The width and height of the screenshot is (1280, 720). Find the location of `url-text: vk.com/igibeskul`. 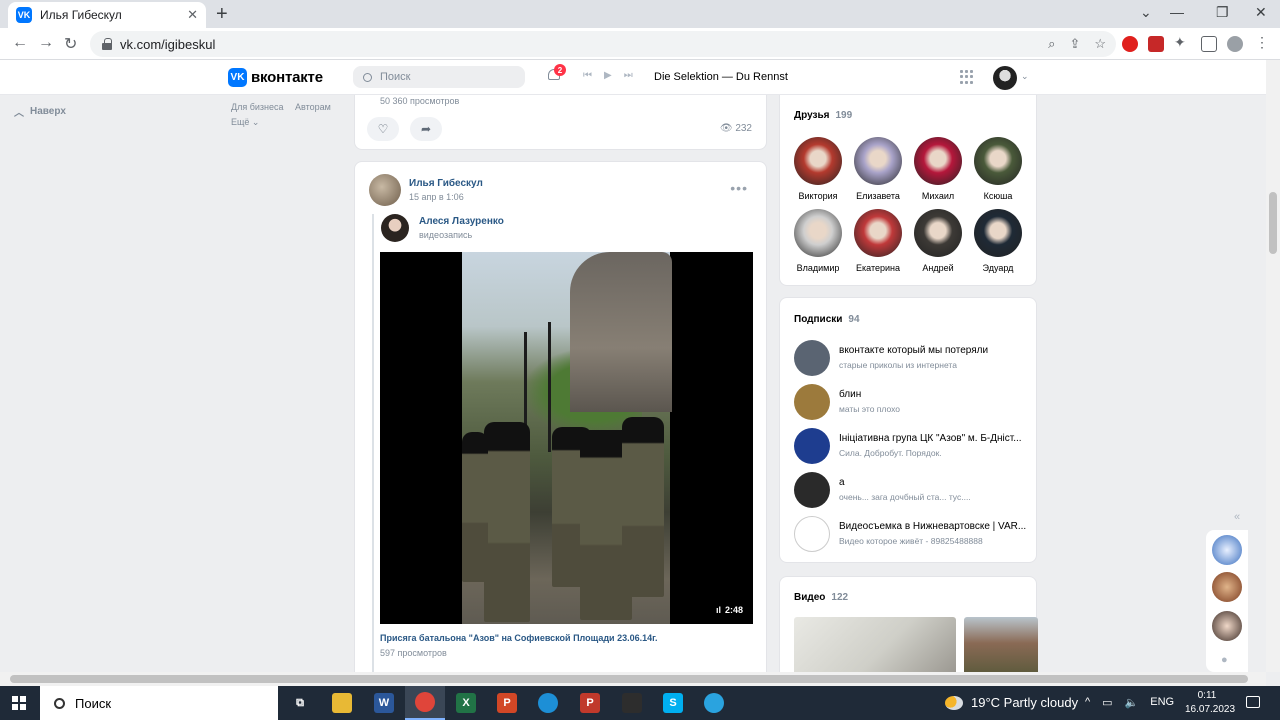

url-text: vk.com/igibeskul is located at coordinates (167, 44).